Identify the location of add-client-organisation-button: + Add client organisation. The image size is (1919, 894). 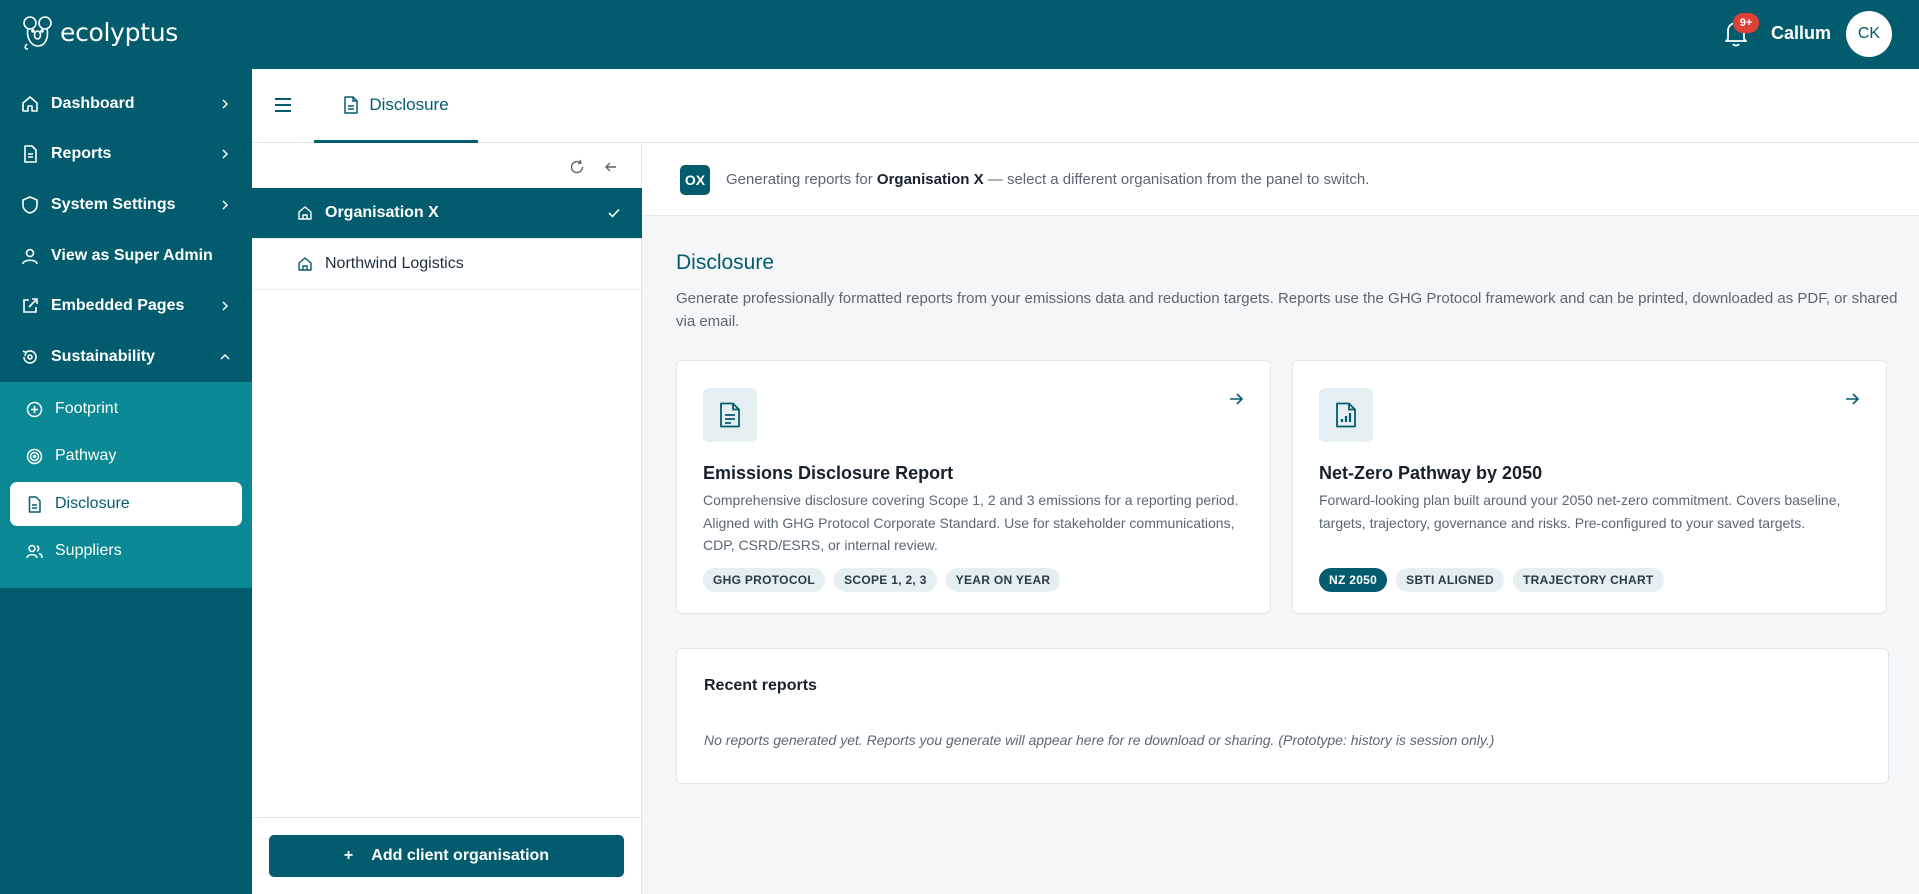
(446, 856).